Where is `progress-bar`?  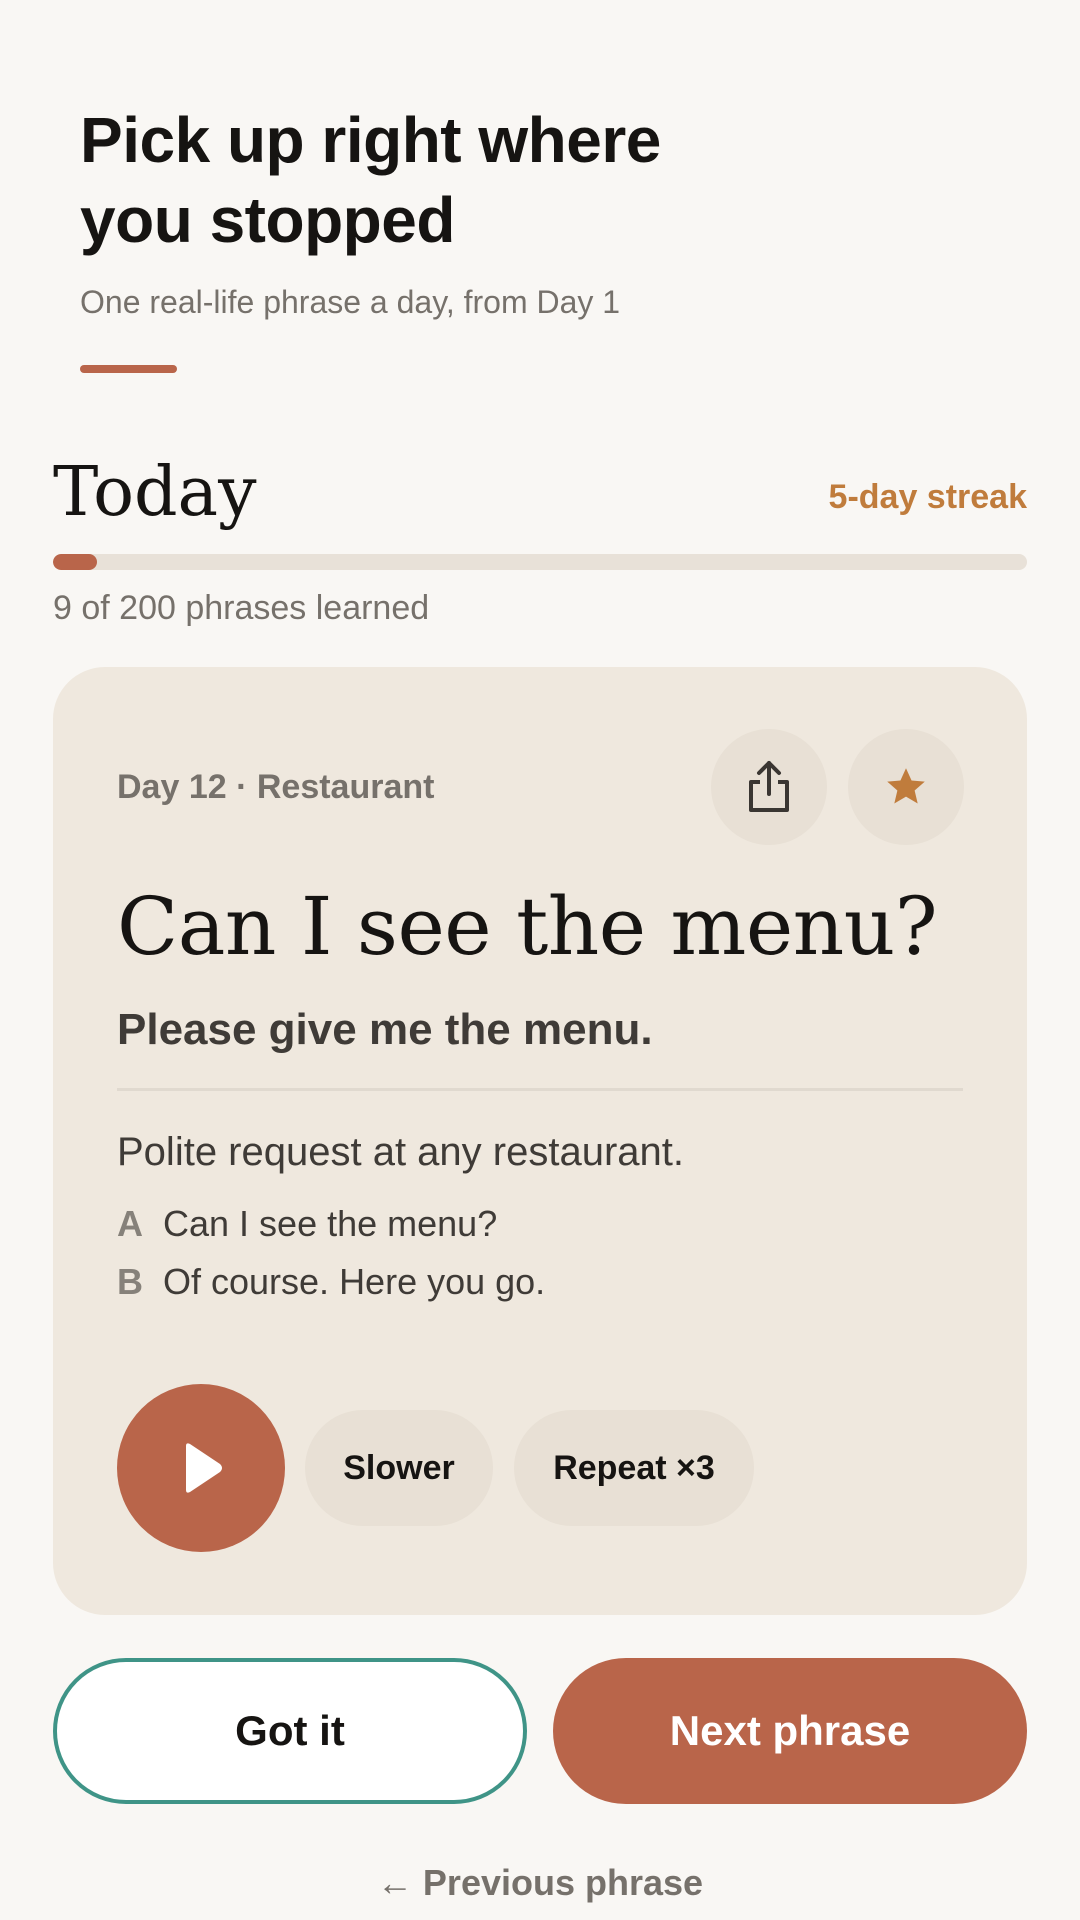
progress-bar is located at coordinates (540, 562).